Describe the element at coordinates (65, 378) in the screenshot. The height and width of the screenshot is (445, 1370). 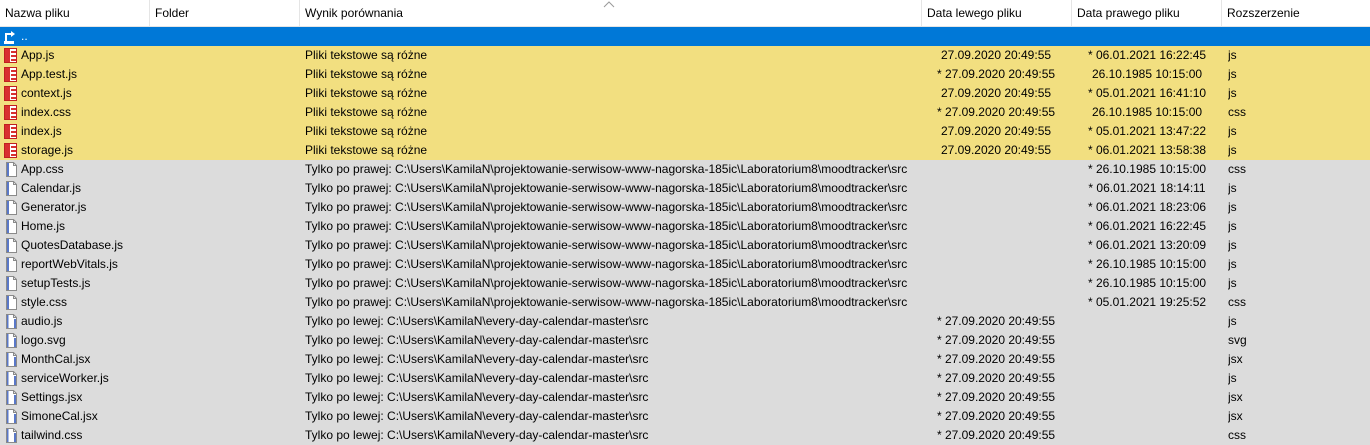
I see `file-name: serviceWorker.js` at that location.